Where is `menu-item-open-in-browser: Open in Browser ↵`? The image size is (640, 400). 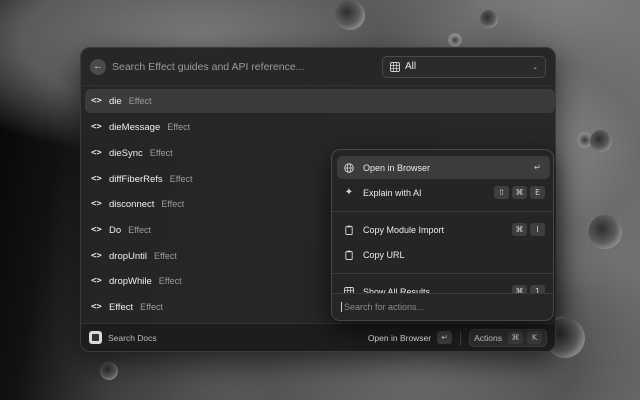
menu-item-open-in-browser: Open in Browser ↵ is located at coordinates (443, 167).